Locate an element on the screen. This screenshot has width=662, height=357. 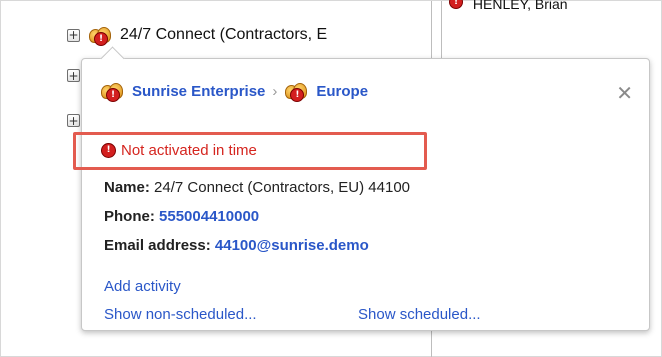
close-icon: ✕ is located at coordinates (624, 93).